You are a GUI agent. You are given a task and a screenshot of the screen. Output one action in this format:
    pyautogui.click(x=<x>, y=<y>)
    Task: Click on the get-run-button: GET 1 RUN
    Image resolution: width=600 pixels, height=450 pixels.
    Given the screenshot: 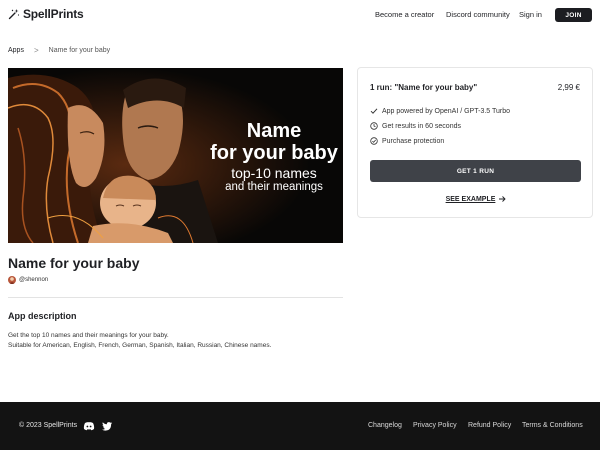 What is the action you would take?
    pyautogui.click(x=475, y=171)
    